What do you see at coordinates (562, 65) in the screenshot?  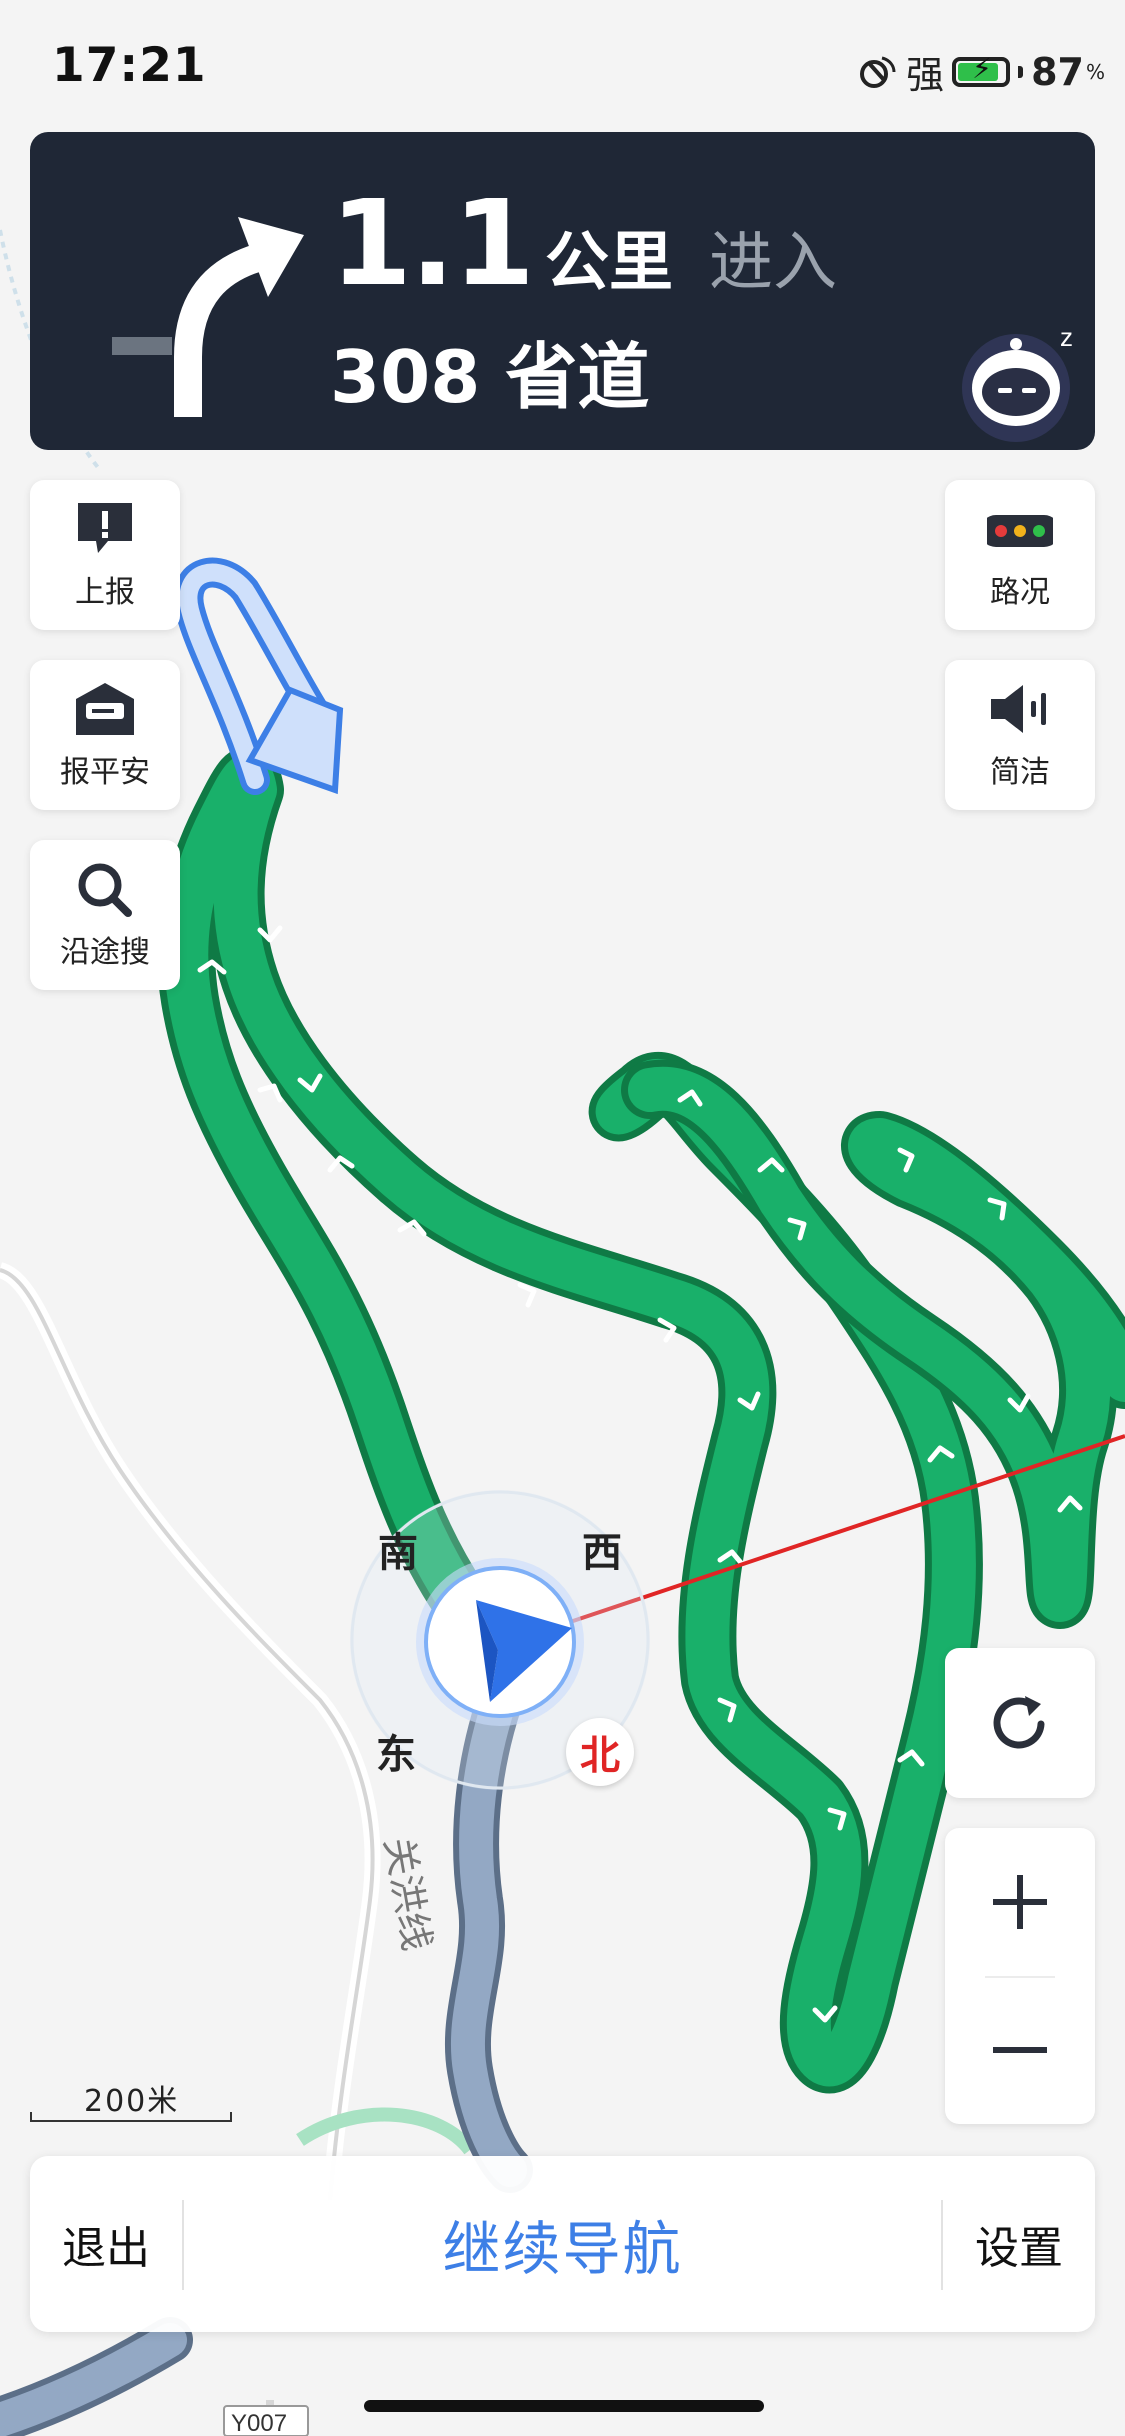 I see `status-bar: 17:21 强 ⚡ 87 %` at bounding box center [562, 65].